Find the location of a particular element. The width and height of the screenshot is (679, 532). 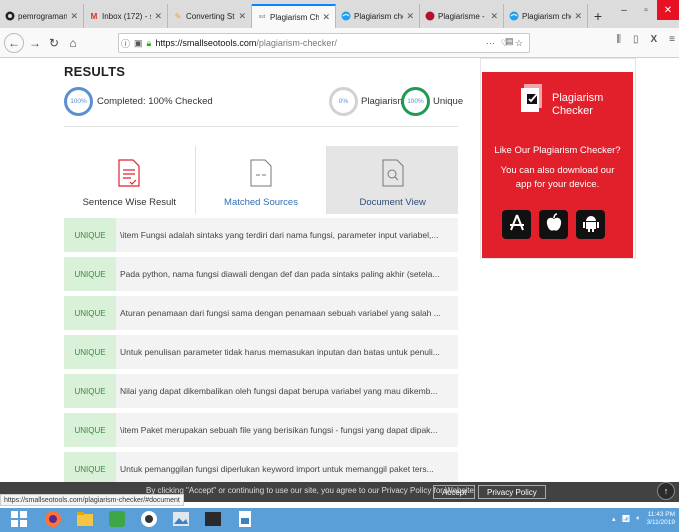

divider is located at coordinates (261, 126).